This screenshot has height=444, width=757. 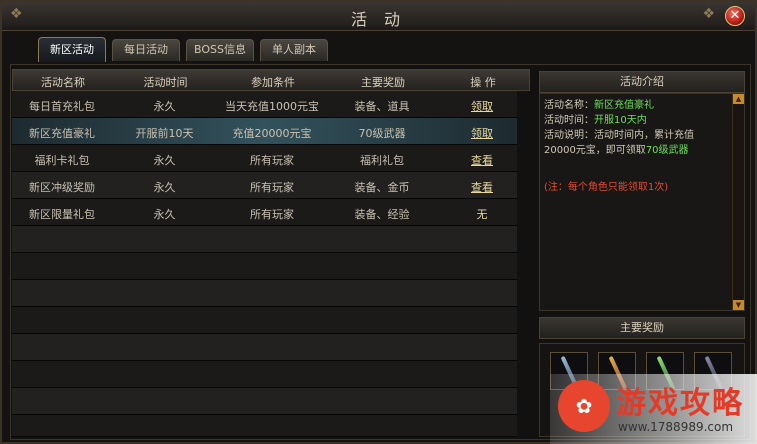 I want to click on row-reward: 装备、金币, so click(x=382, y=187).